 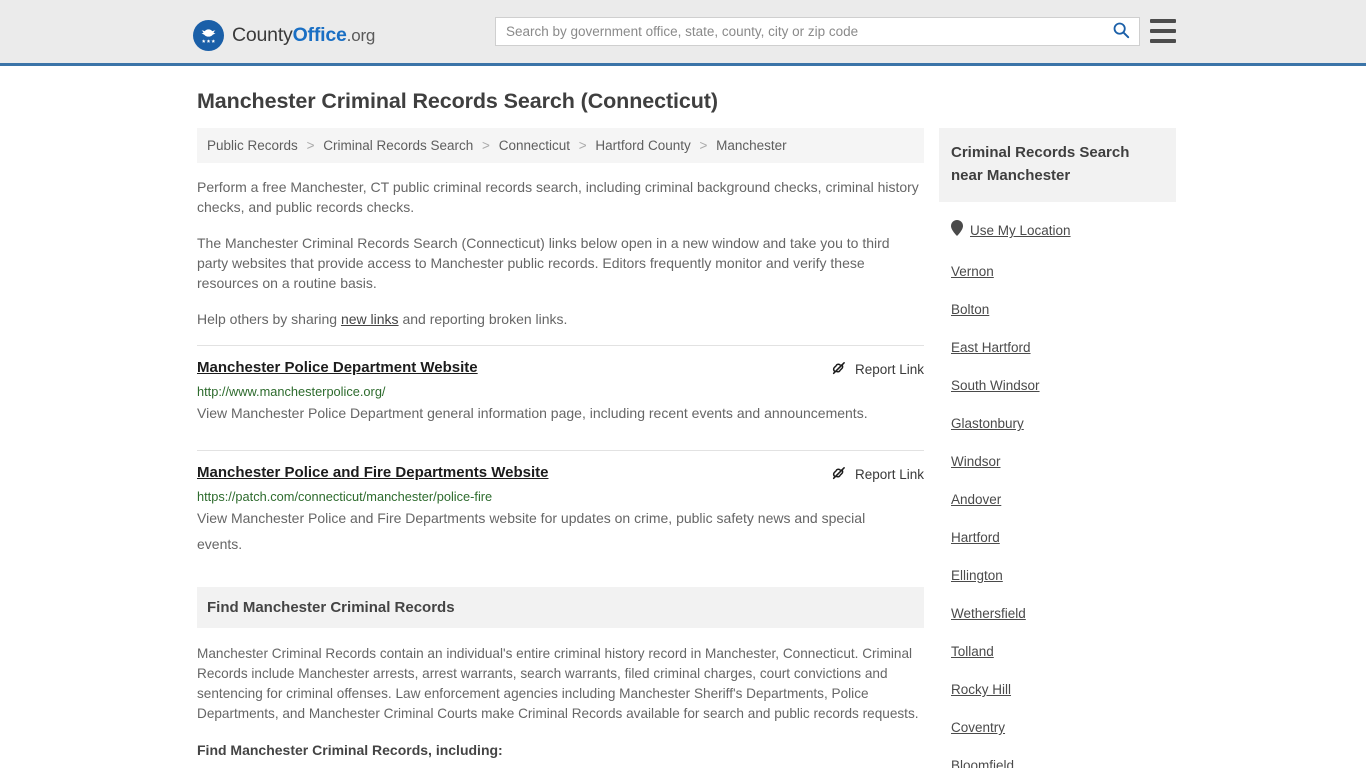 What do you see at coordinates (642, 145) in the screenshot?
I see `breadcrumb-item-hartford-county: Hartford County` at bounding box center [642, 145].